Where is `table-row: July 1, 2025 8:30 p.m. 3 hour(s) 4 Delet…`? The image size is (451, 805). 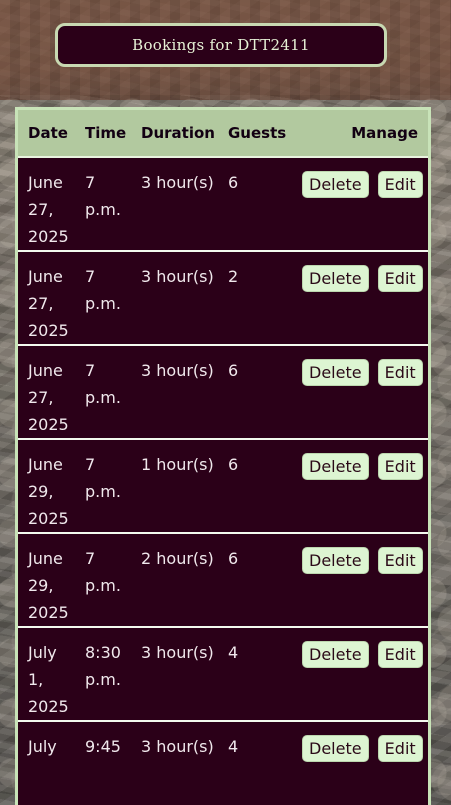
table-row: July 1, 2025 8:30 p.m. 3 hour(s) 4 Delet… is located at coordinates (223, 674).